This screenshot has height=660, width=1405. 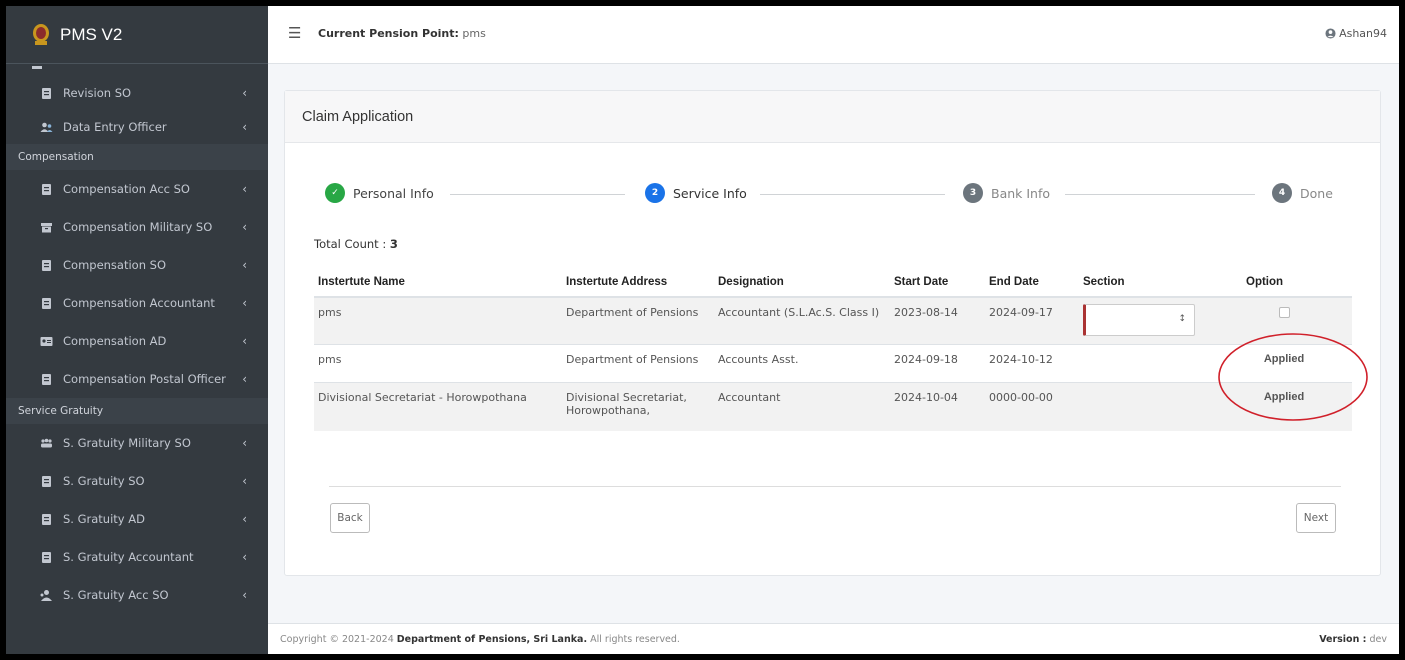 What do you see at coordinates (137, 93) in the screenshot?
I see `sidebar-item-revision-so: Revision SO ‹` at bounding box center [137, 93].